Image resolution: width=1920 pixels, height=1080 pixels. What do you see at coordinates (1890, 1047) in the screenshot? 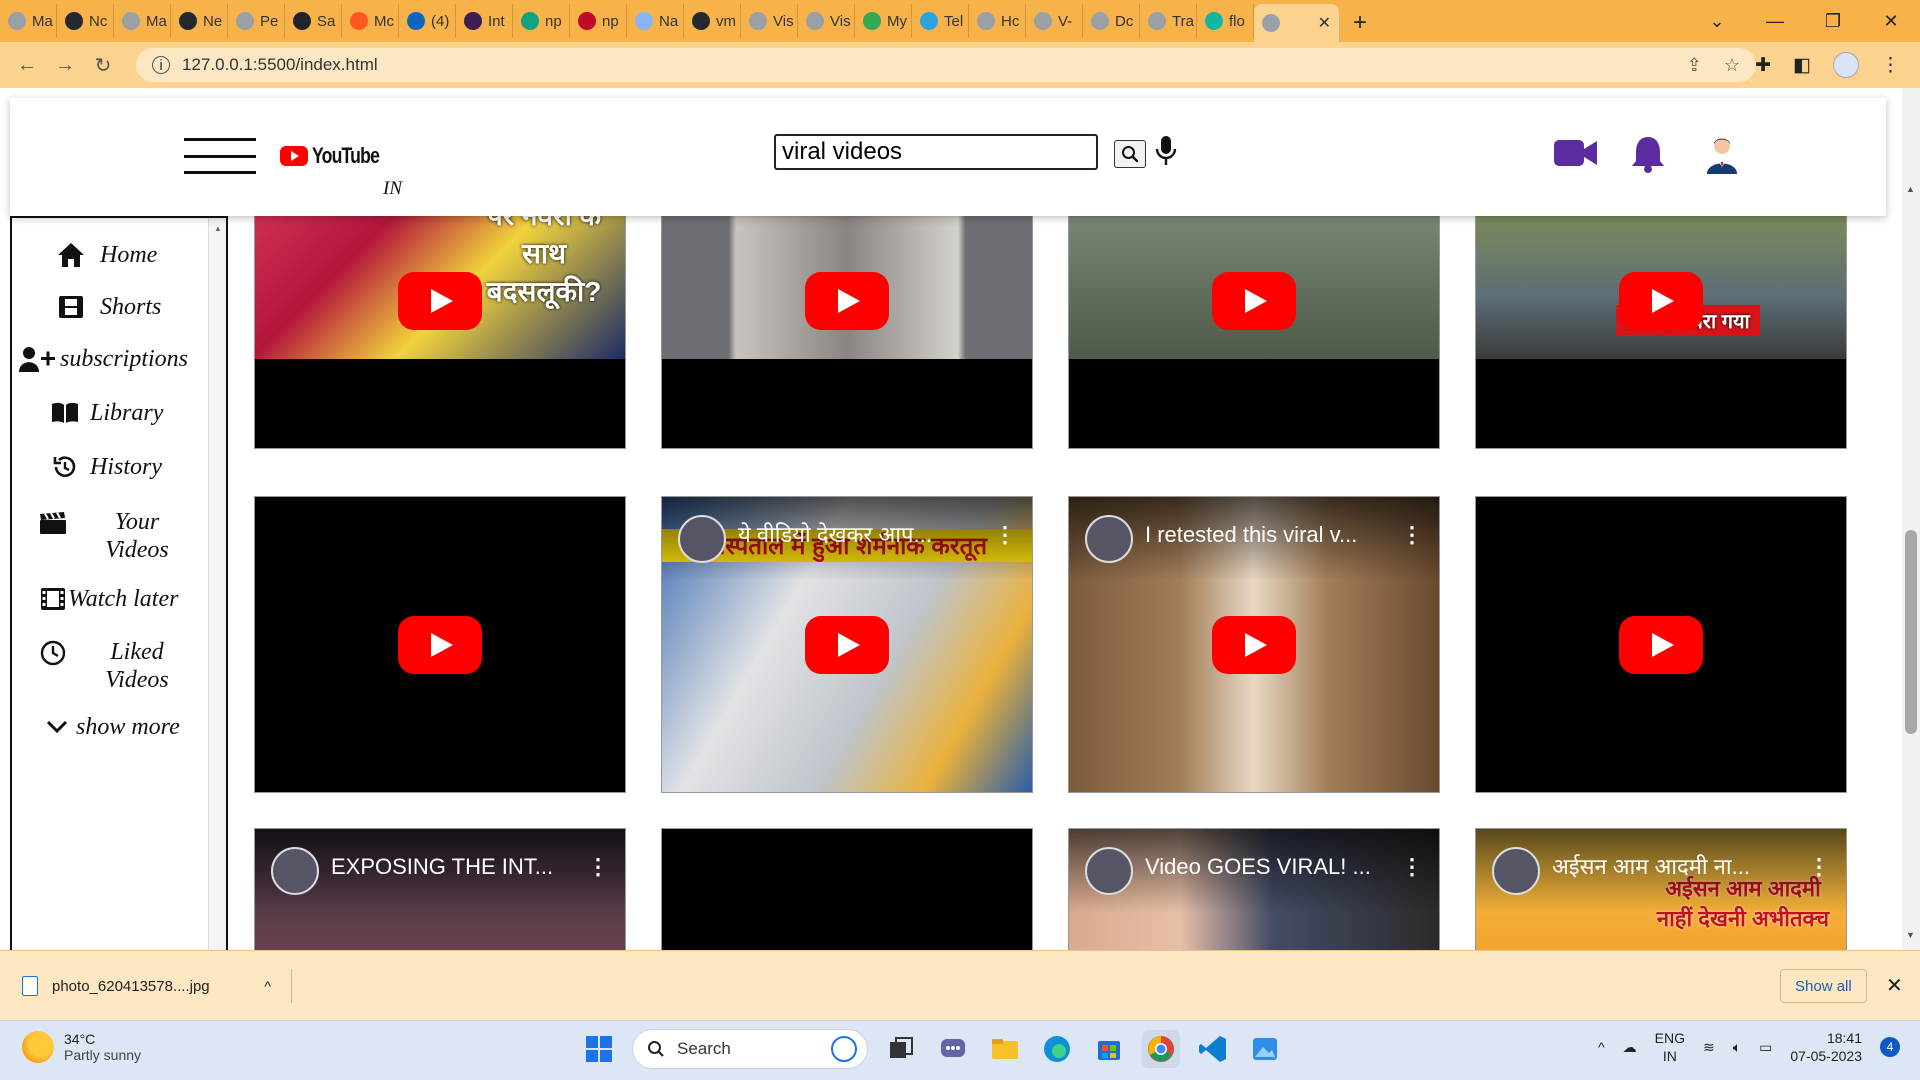
I see `notification-badge: 4` at bounding box center [1890, 1047].